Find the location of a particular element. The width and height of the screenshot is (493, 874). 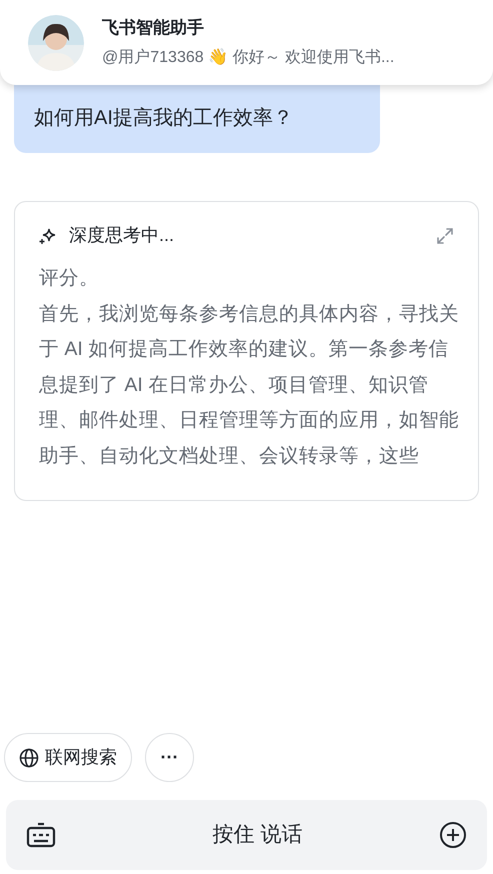

notification-title: 飞书智能助手 is located at coordinates (153, 27).